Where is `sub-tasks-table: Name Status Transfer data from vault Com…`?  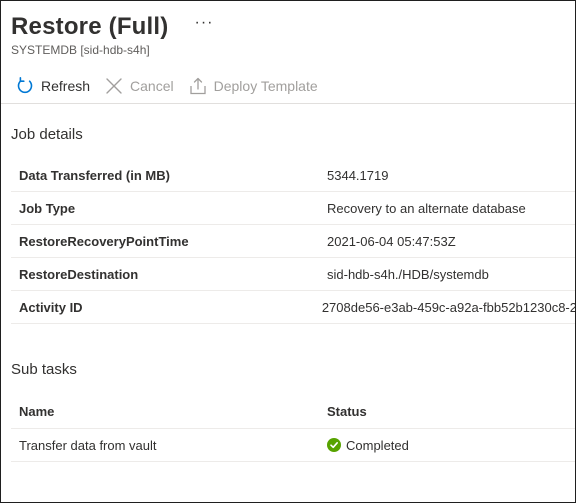 sub-tasks-table: Name Status Transfer data from vault Com… is located at coordinates (293, 428).